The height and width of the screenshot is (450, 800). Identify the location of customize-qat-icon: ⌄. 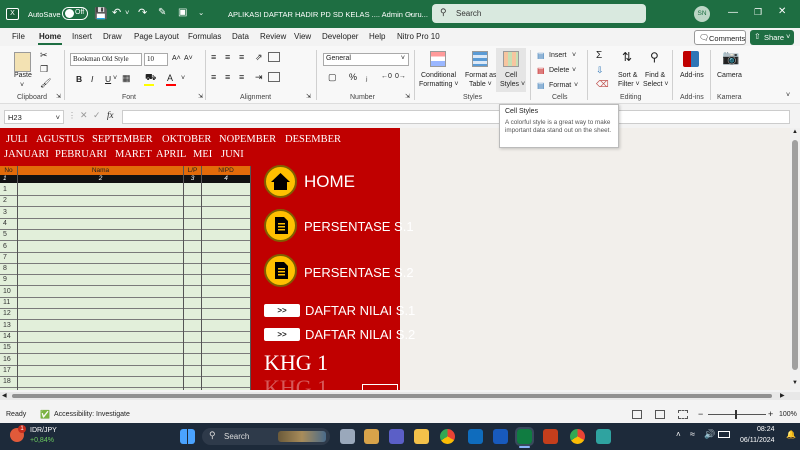
(201, 12).